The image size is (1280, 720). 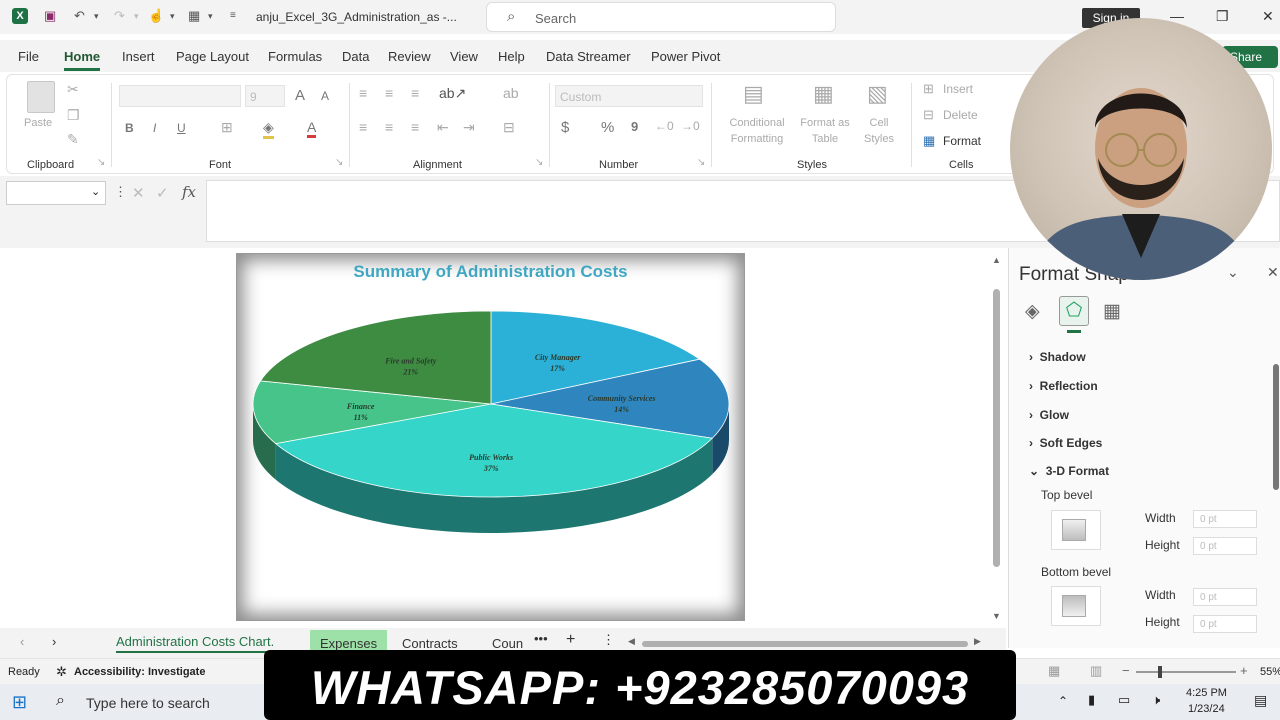 What do you see at coordinates (565, 127) in the screenshot?
I see `currency-button: $` at bounding box center [565, 127].